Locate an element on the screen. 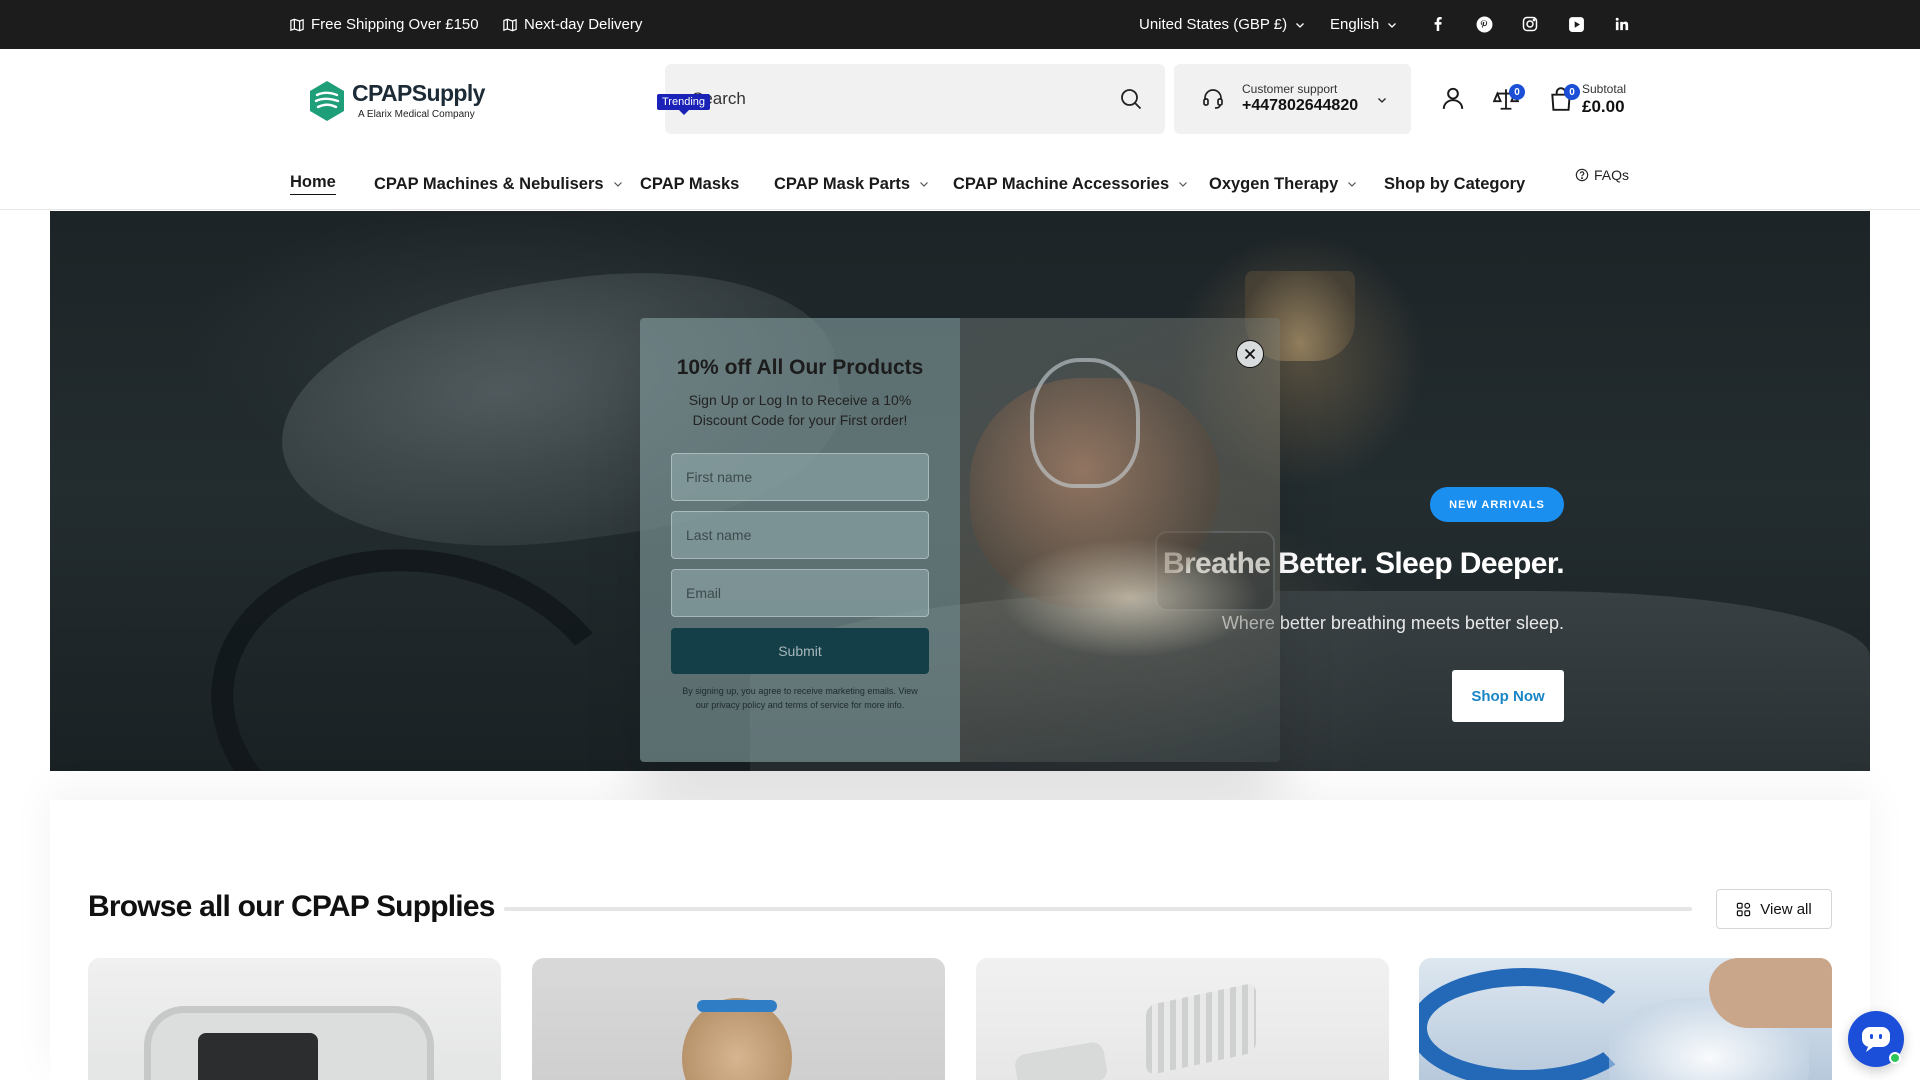 This screenshot has height=1080, width=1920. nav-home-label: Home is located at coordinates (313, 184).